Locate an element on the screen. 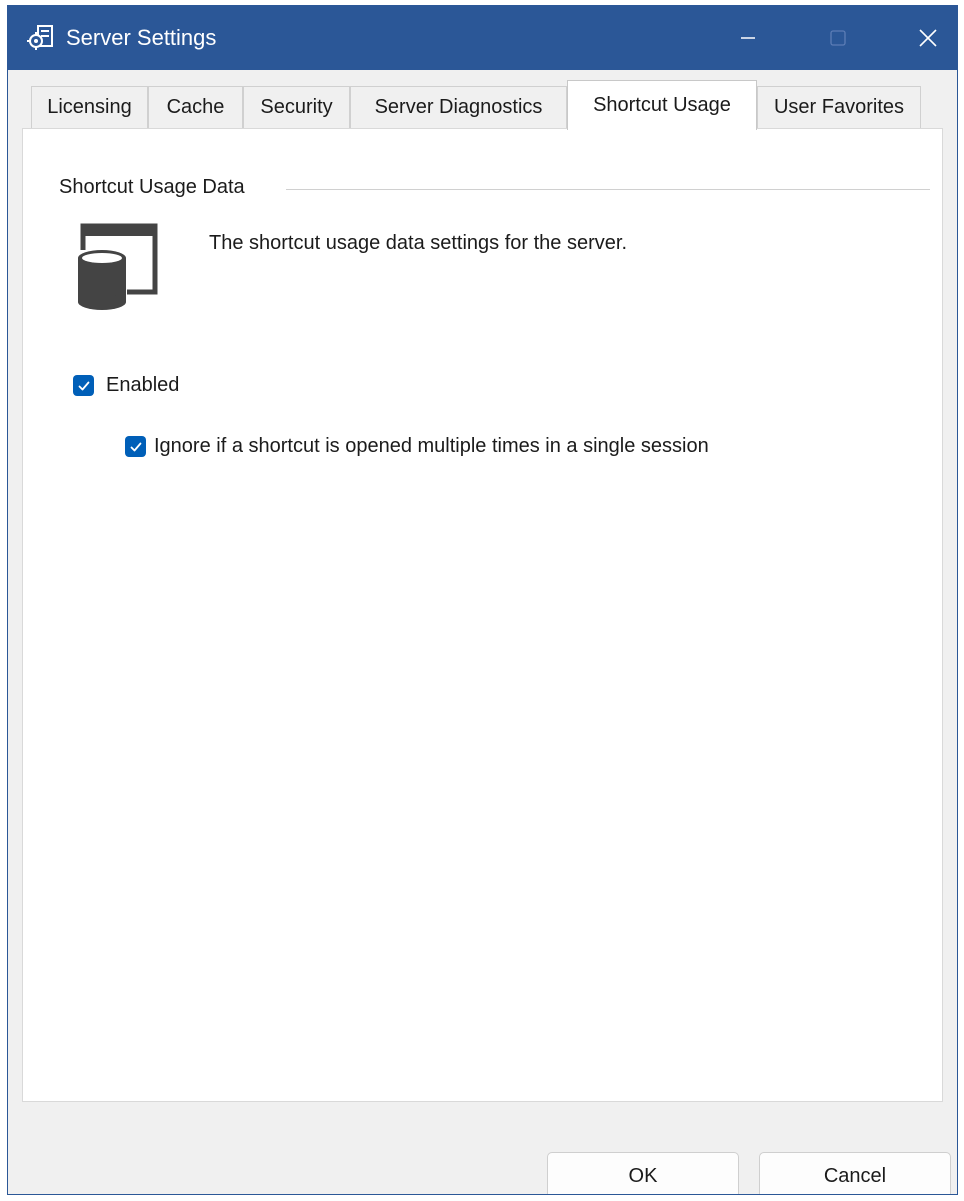 Image resolution: width=964 pixels, height=1201 pixels. cancel-button: Cancel is located at coordinates (855, 1173).